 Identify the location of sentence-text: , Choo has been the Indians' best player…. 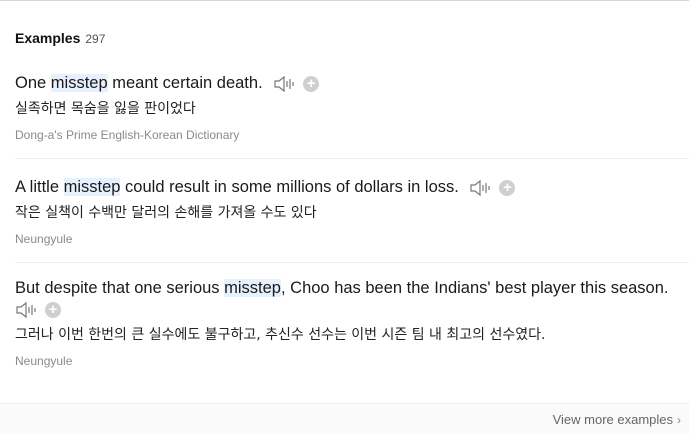
(475, 288).